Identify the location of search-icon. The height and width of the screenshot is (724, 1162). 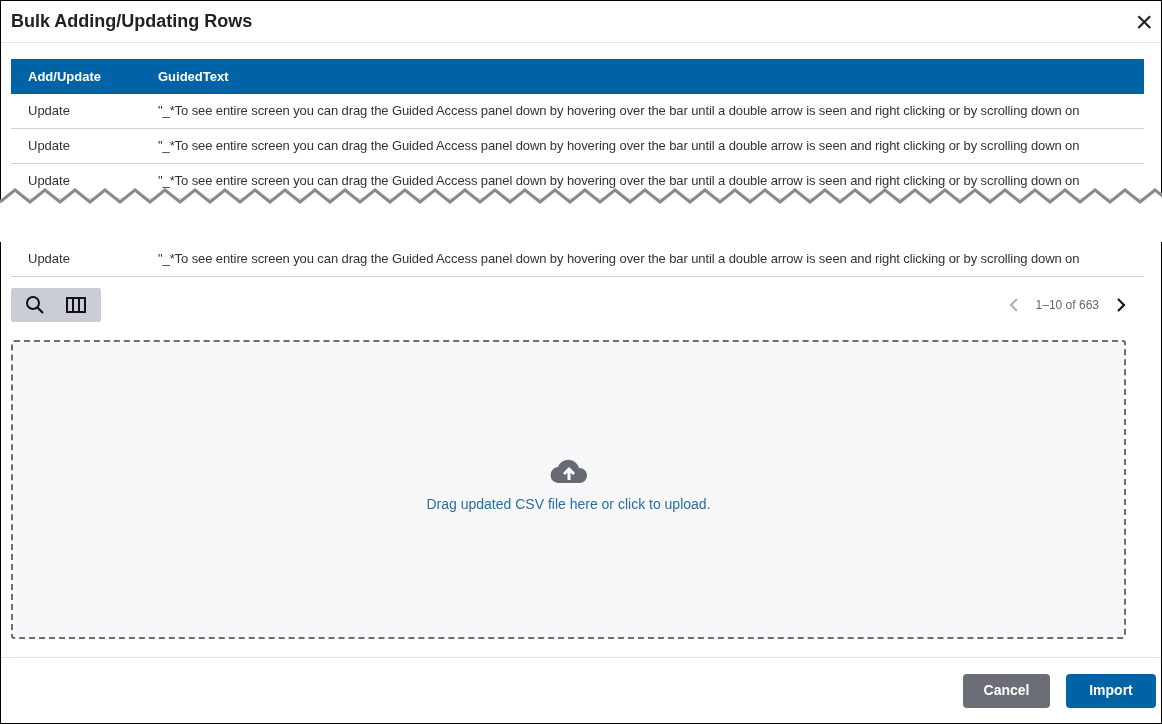
(35, 305).